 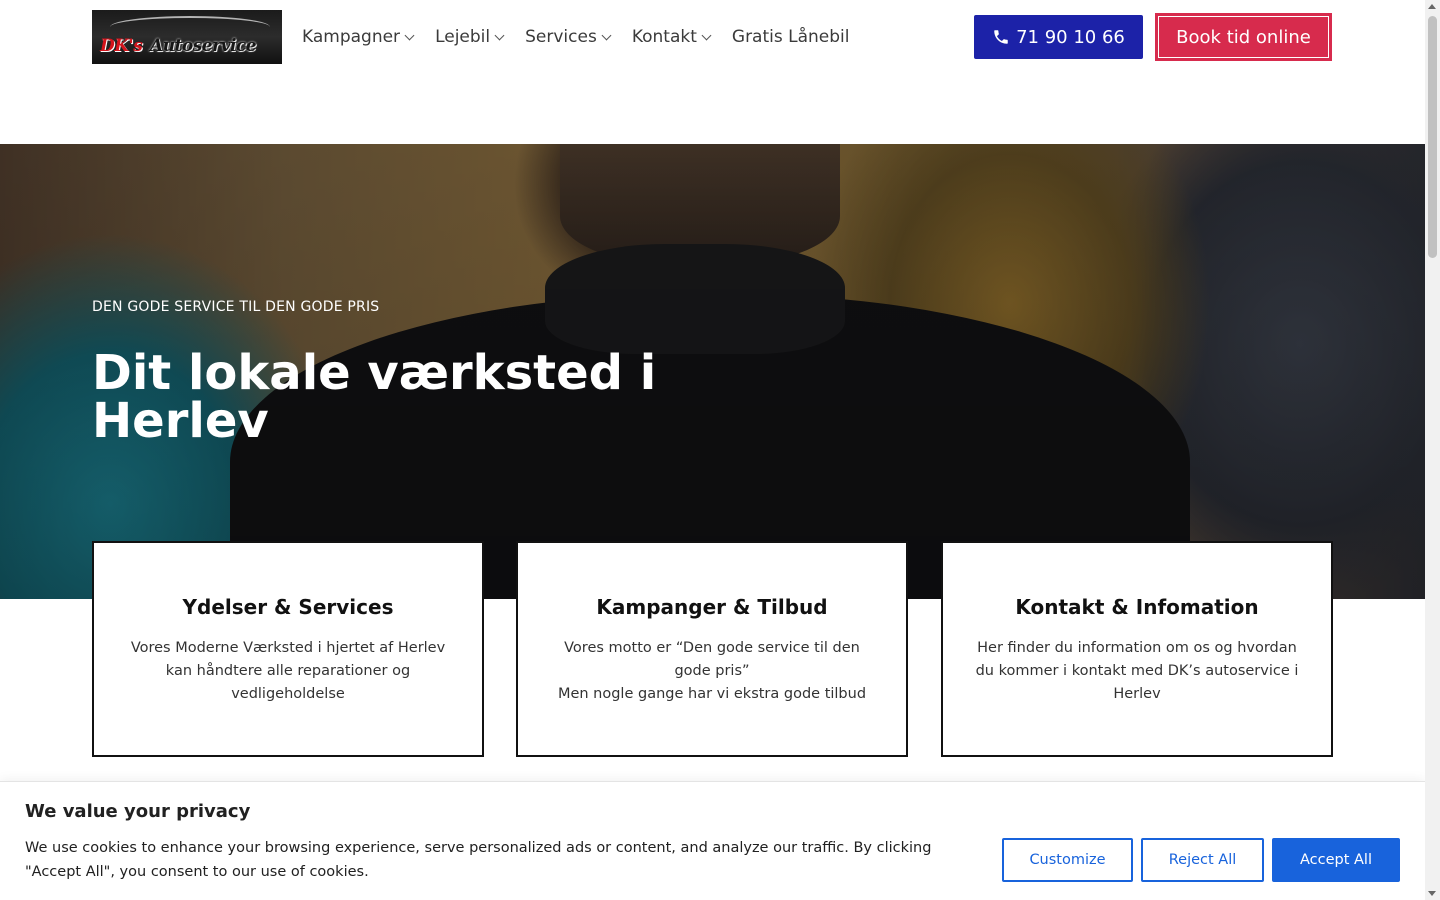 What do you see at coordinates (203, 46) in the screenshot?
I see `logo-autoservice-text: Autoservice` at bounding box center [203, 46].